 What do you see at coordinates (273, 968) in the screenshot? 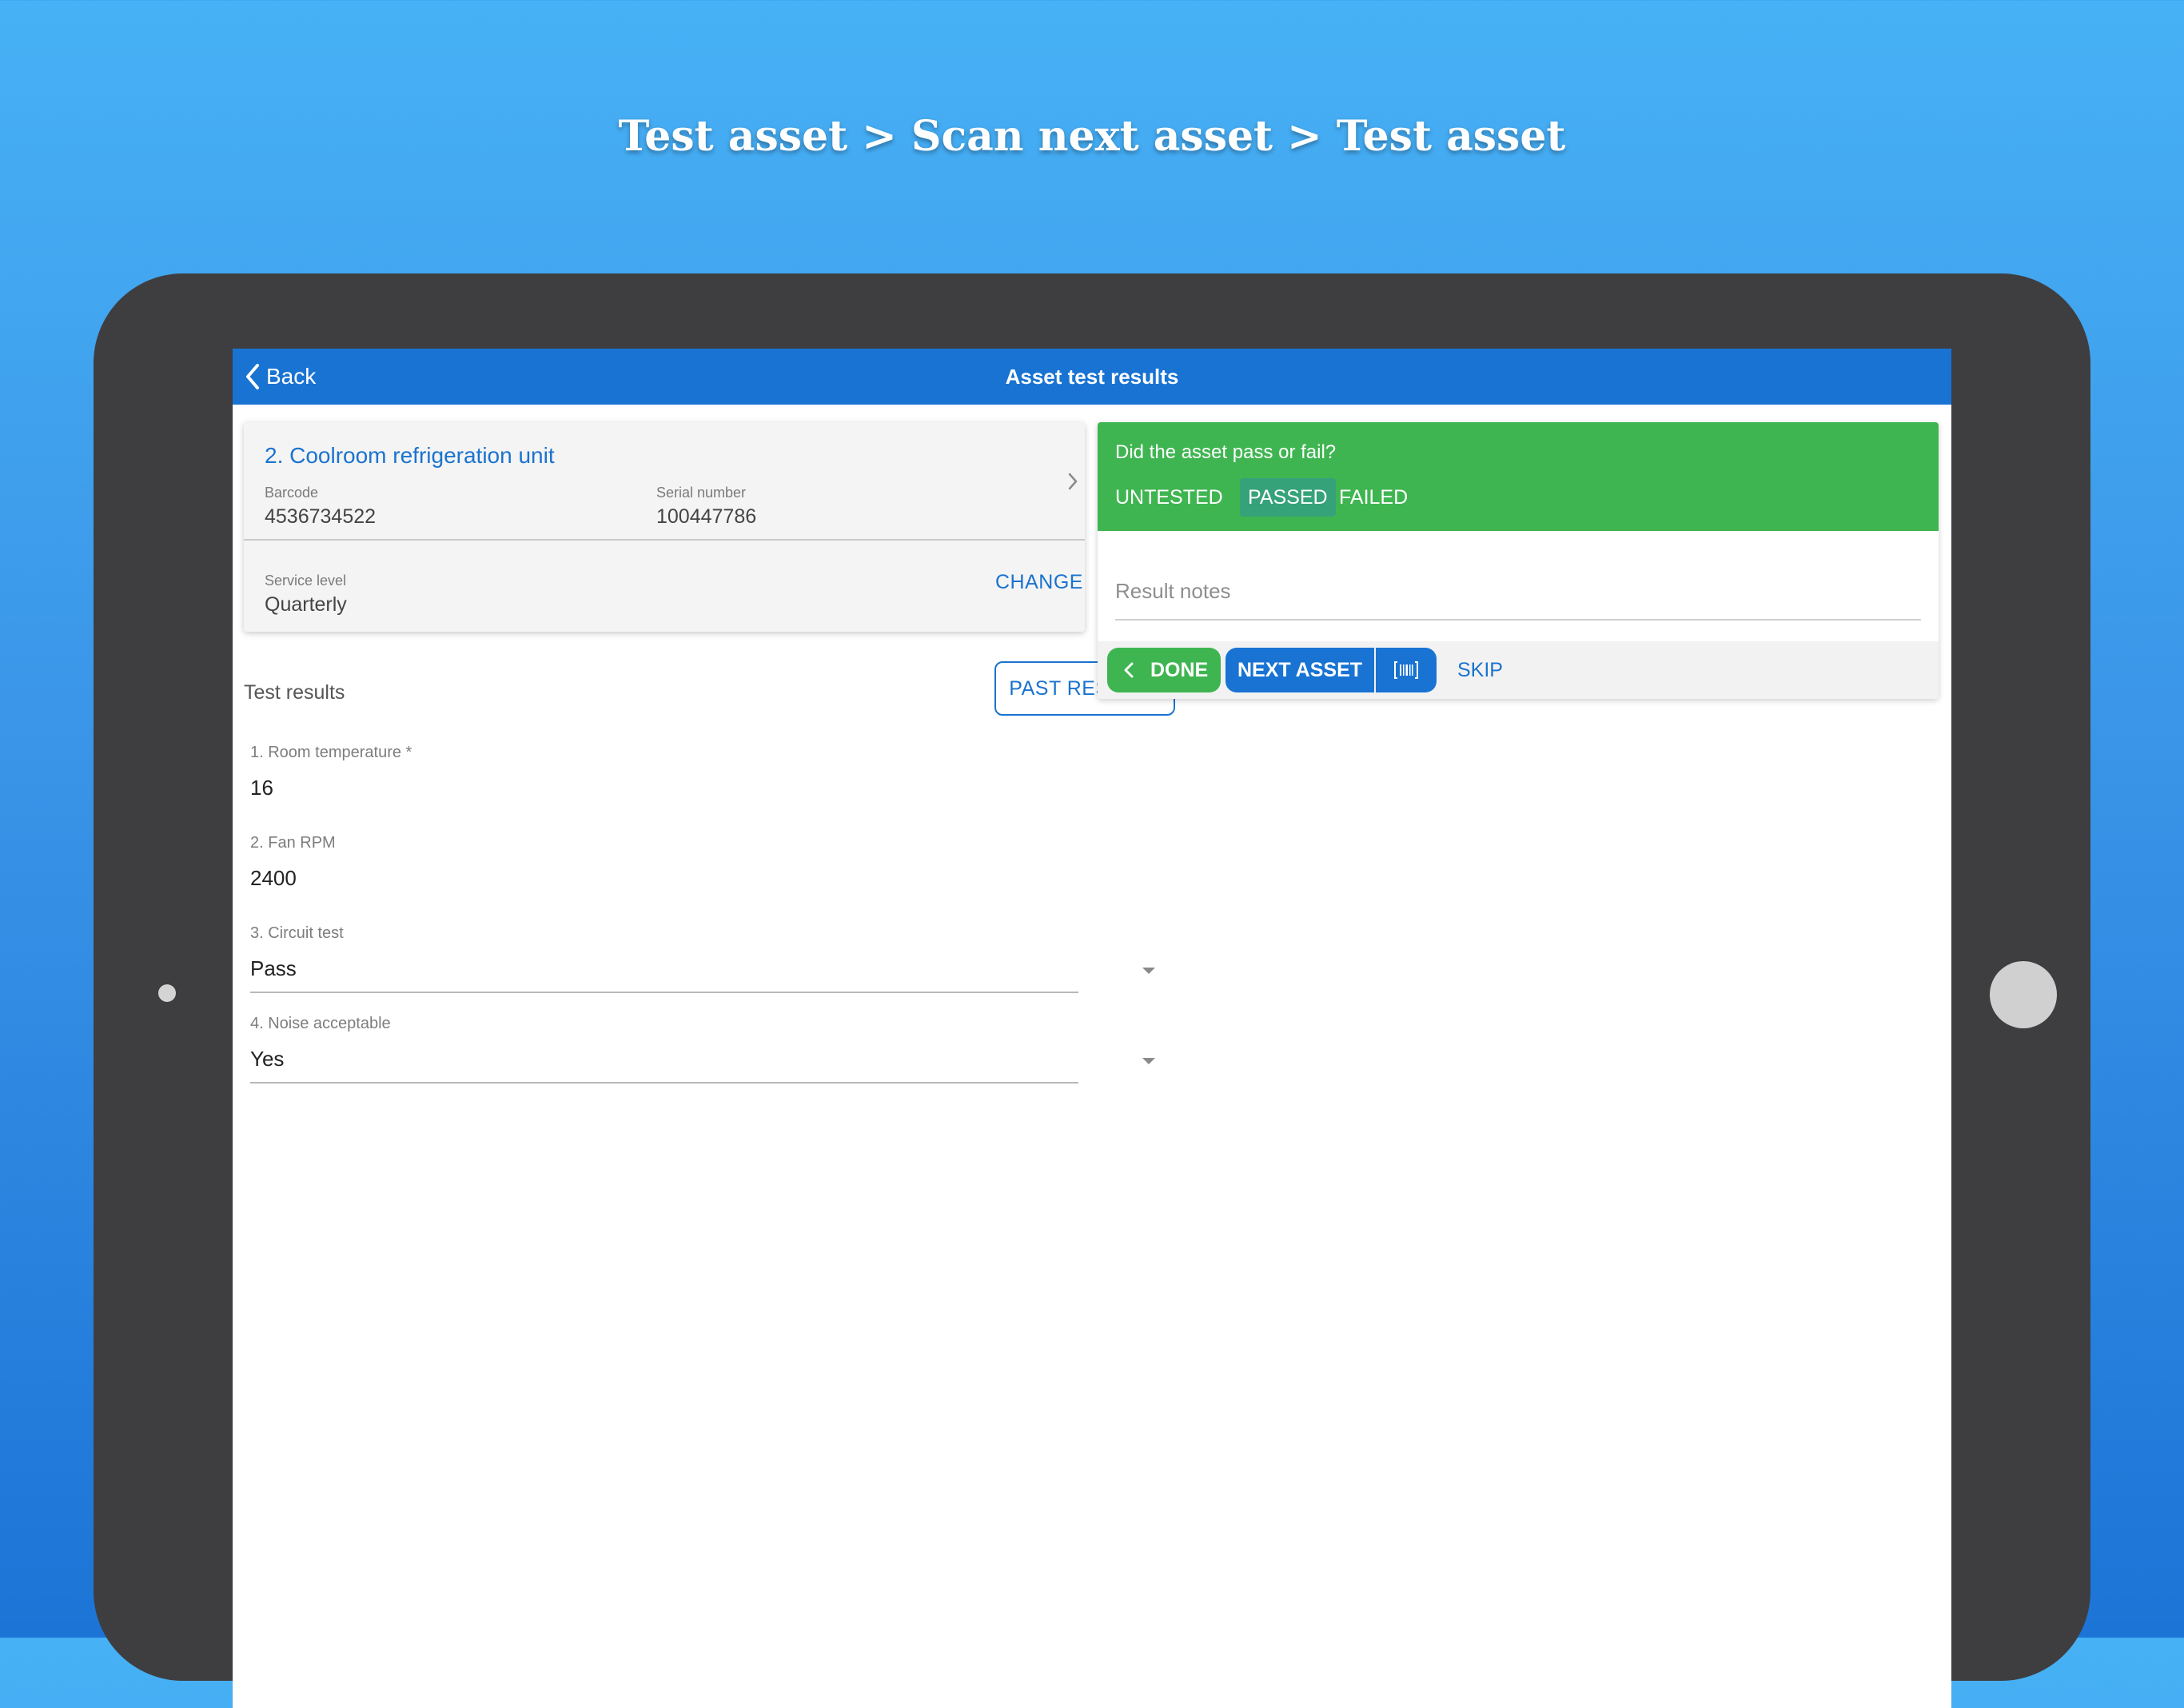
I see `circuit-test-select: Pass` at bounding box center [273, 968].